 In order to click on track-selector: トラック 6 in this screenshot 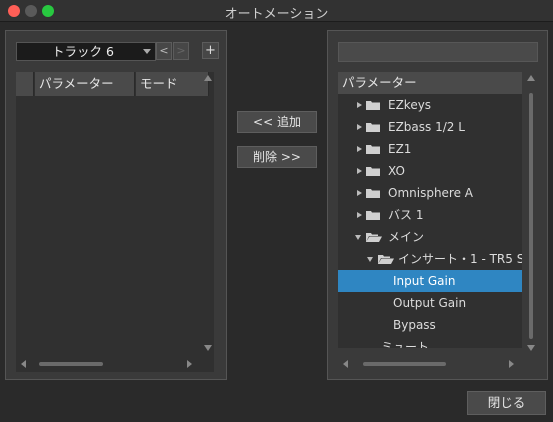, I will do `click(86, 51)`.